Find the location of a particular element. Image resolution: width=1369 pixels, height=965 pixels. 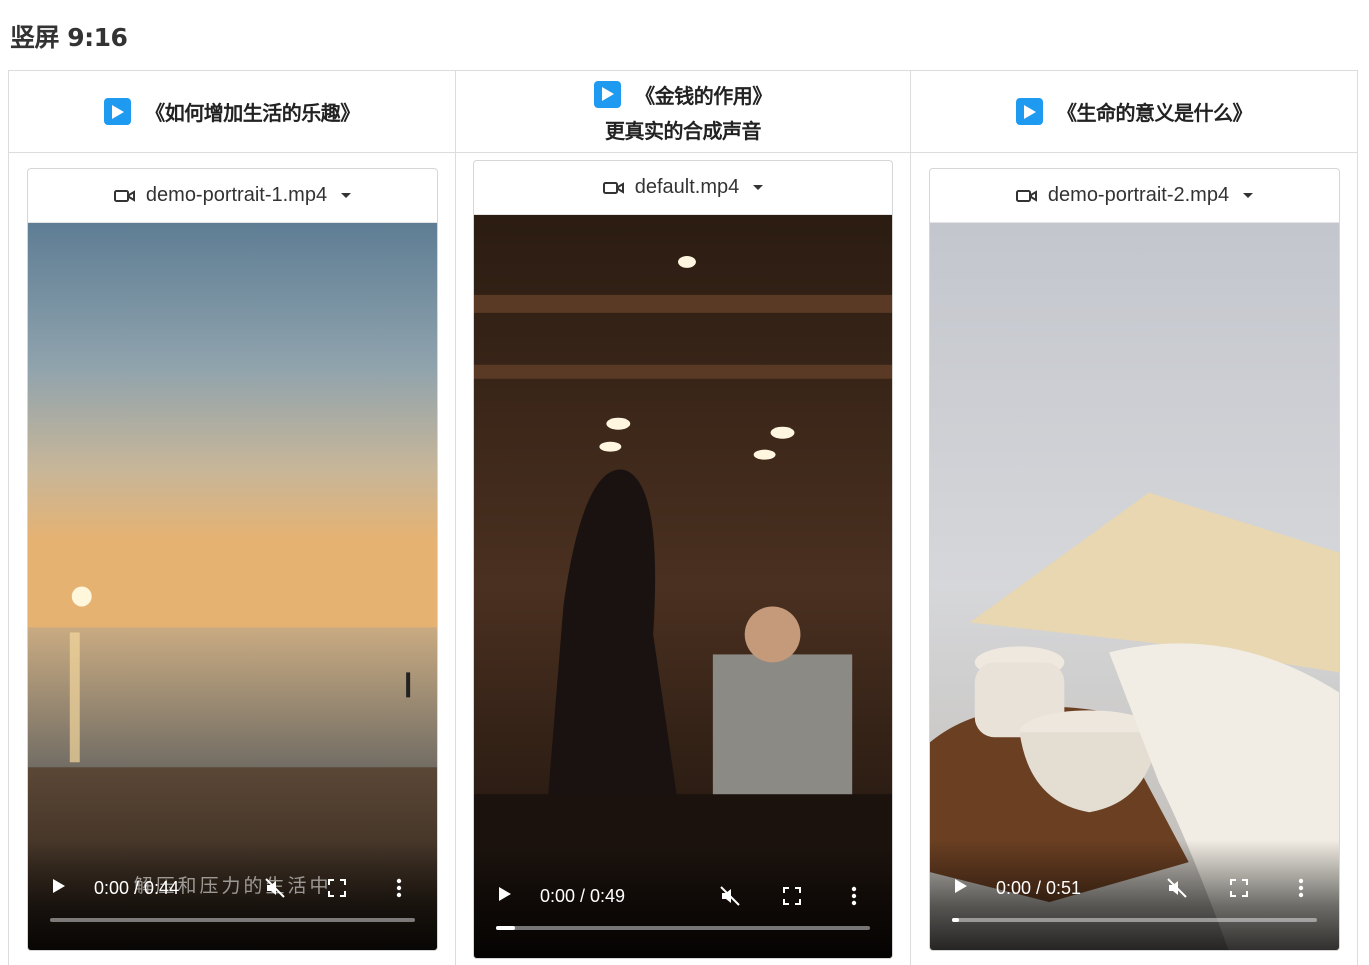

time-display: 0:00 / 0:49 is located at coordinates (583, 895).